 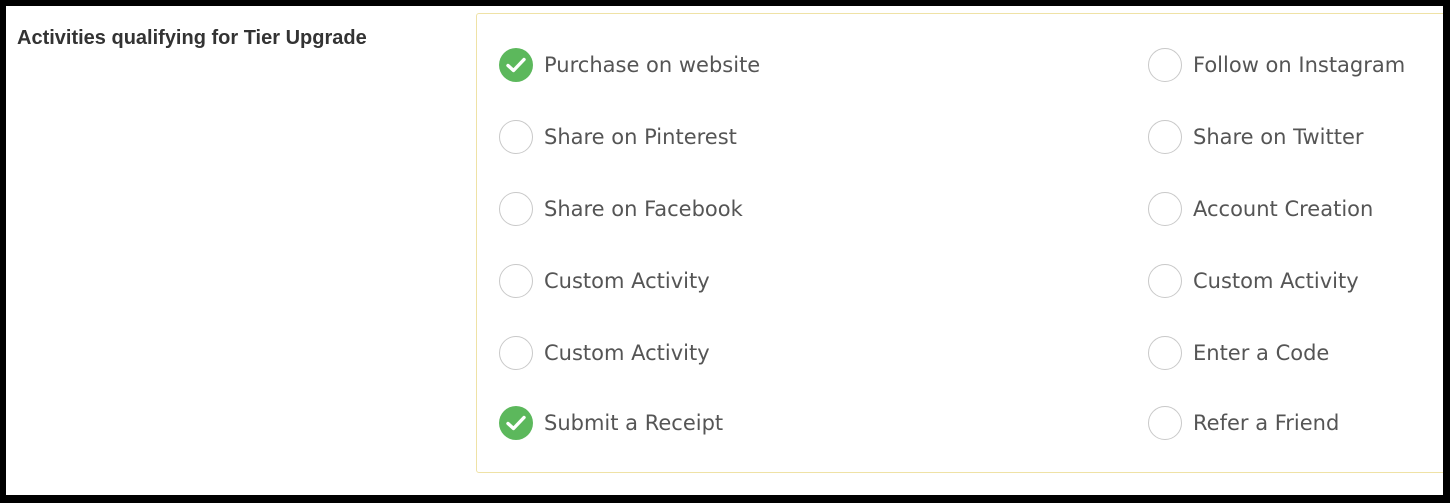 What do you see at coordinates (643, 209) in the screenshot?
I see `activity-label: Share on Facebook` at bounding box center [643, 209].